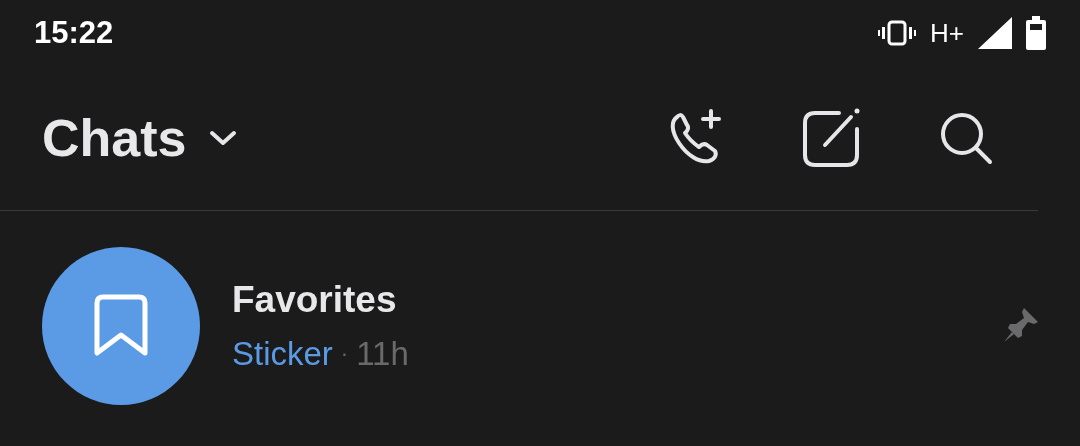 The height and width of the screenshot is (446, 1080). What do you see at coordinates (282, 354) in the screenshot?
I see `message-preview: Sticker` at bounding box center [282, 354].